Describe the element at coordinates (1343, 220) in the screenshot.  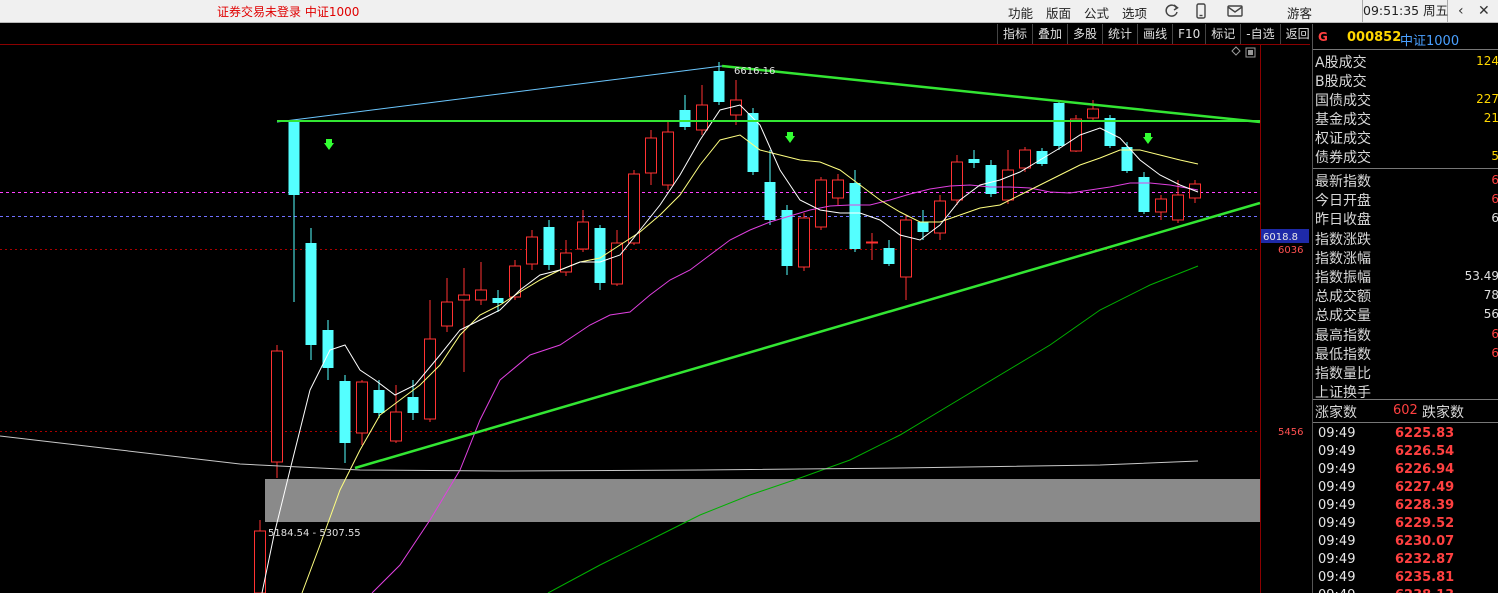
I see `field-label: 昨日收盘` at that location.